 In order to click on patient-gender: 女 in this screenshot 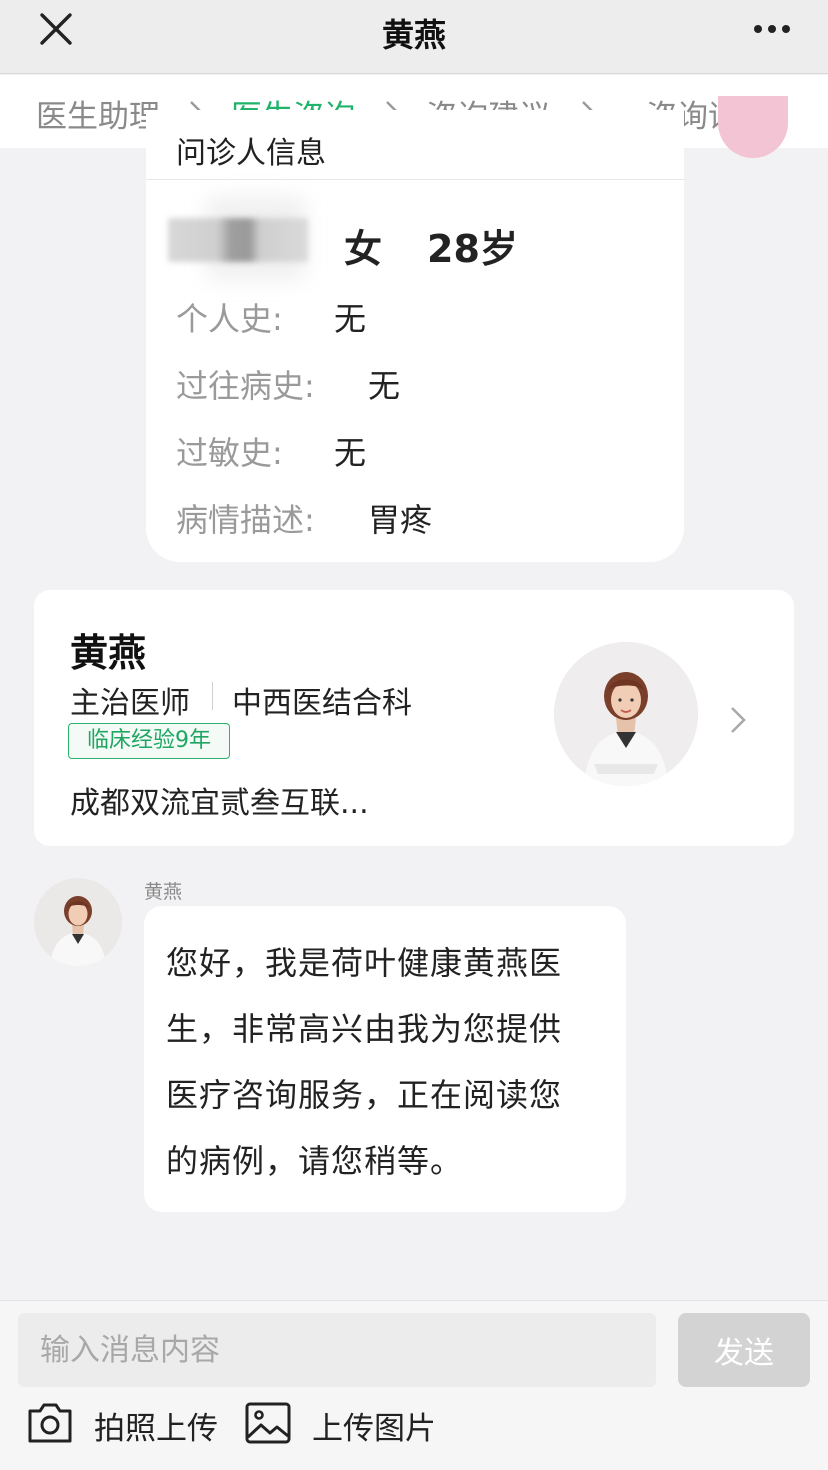, I will do `click(363, 249)`.